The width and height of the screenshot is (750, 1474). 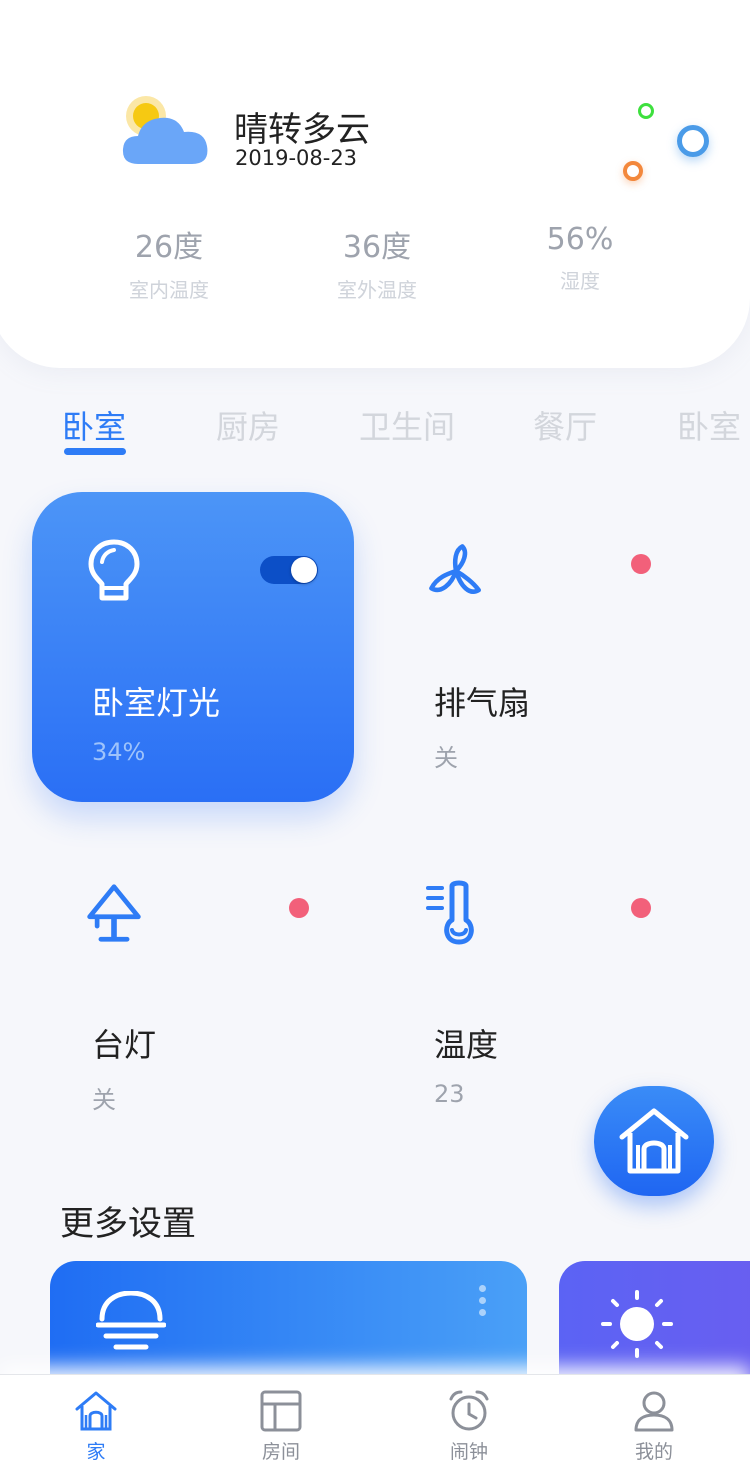 I want to click on nav-label: 闹钟, so click(x=468, y=1452).